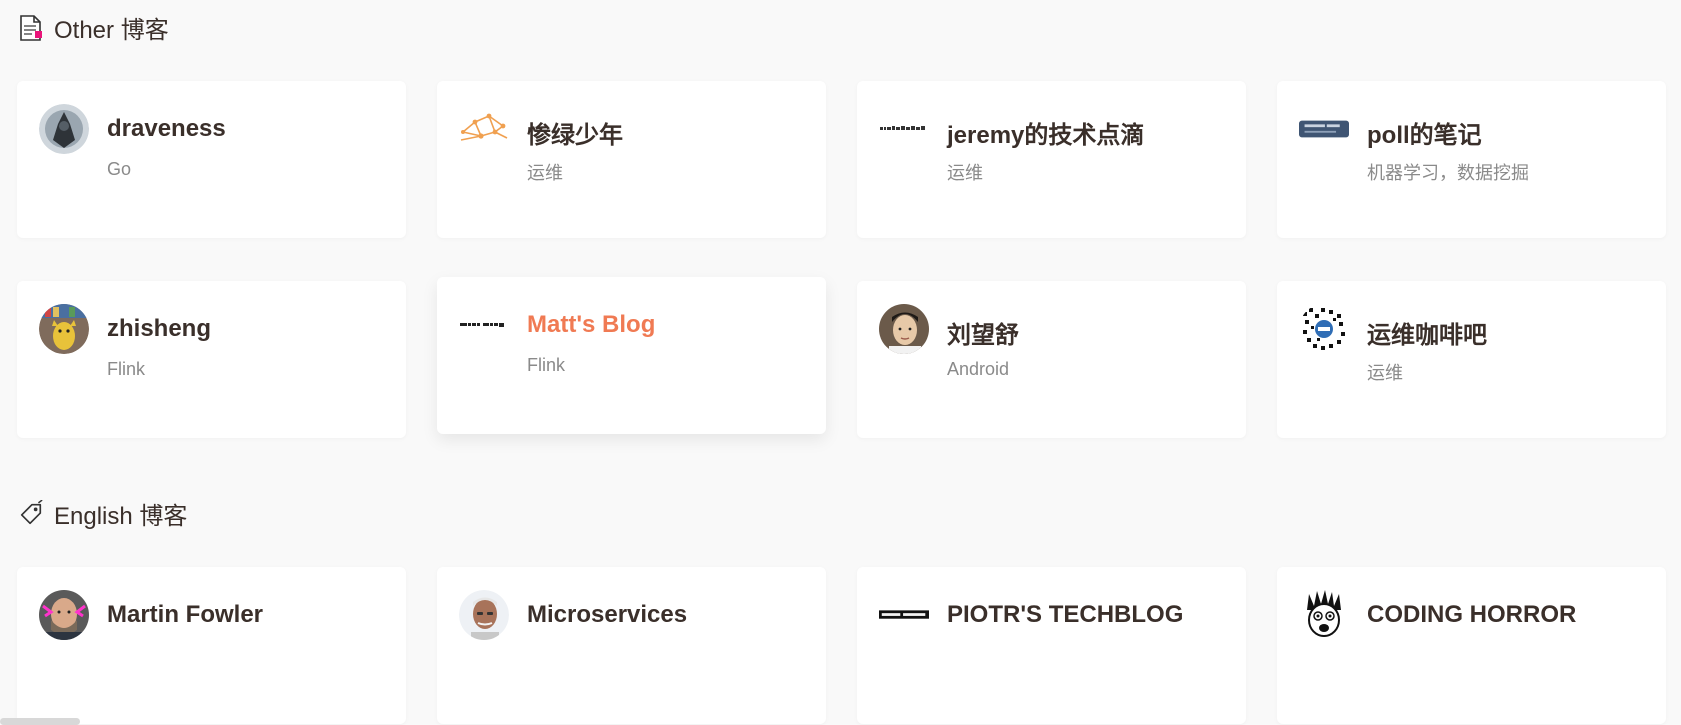 This screenshot has width=1681, height=725. I want to click on coding-horror-avatar, so click(1324, 613).